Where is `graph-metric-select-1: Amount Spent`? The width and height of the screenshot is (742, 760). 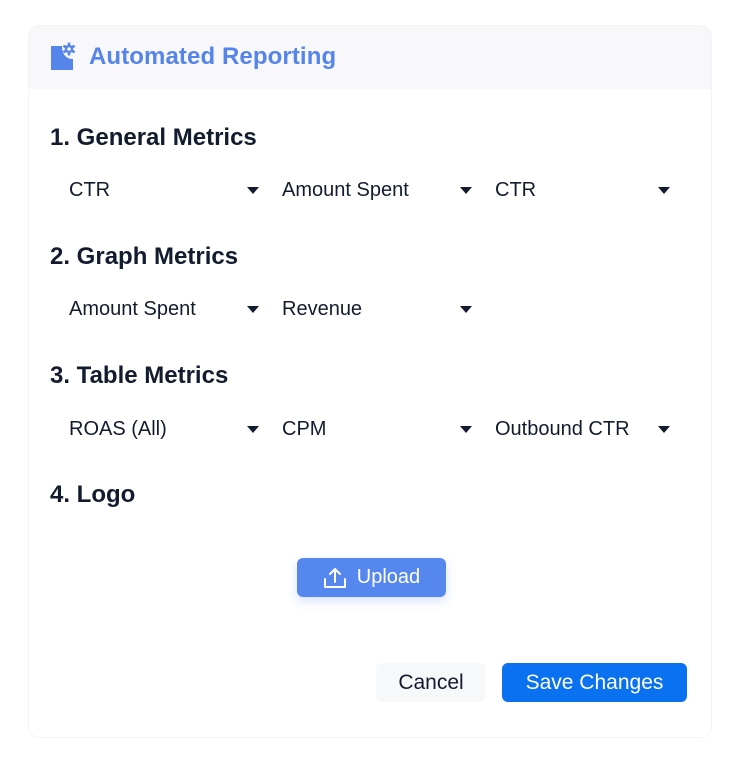 graph-metric-select-1: Amount Spent is located at coordinates (164, 309).